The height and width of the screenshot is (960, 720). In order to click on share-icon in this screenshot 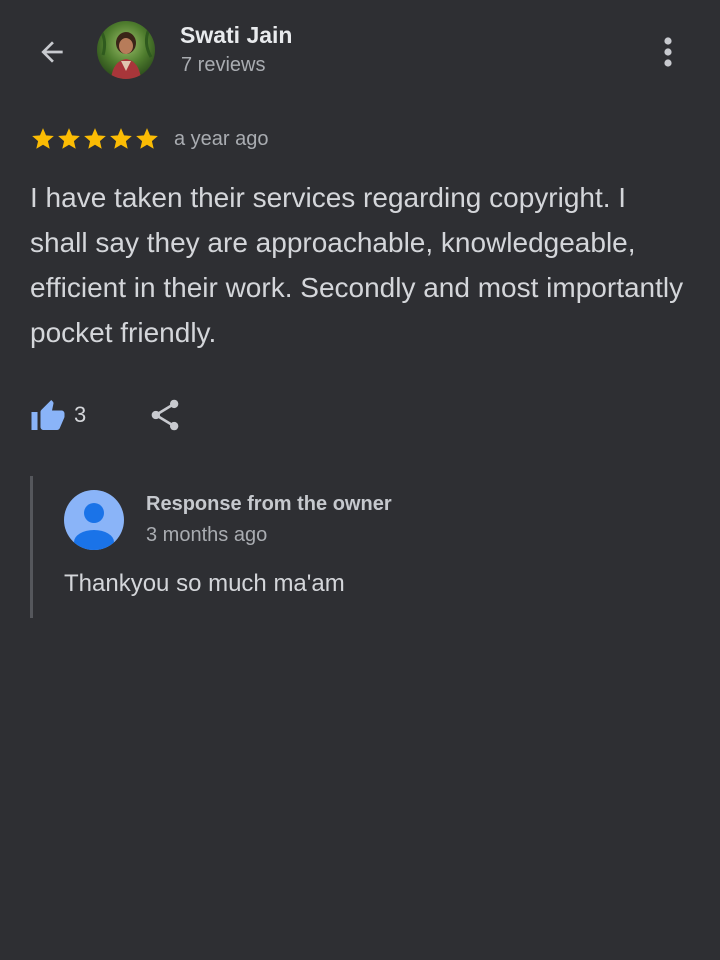, I will do `click(165, 415)`.